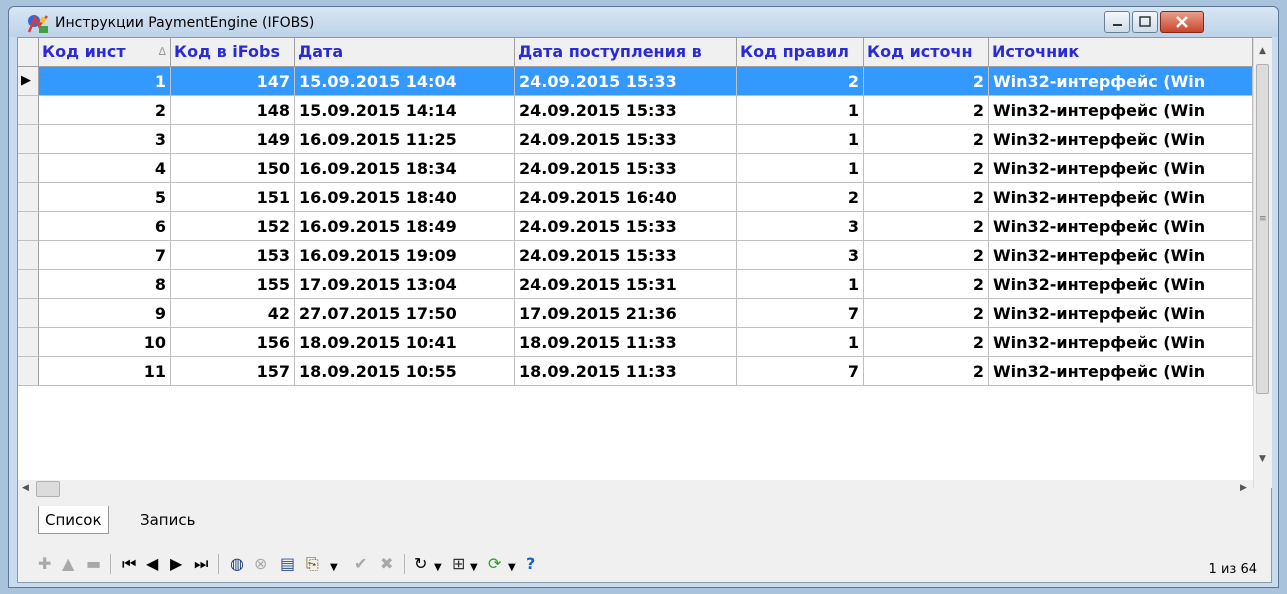 This screenshot has height=594, width=1287. What do you see at coordinates (1117, 22) in the screenshot?
I see `minimize-button` at bounding box center [1117, 22].